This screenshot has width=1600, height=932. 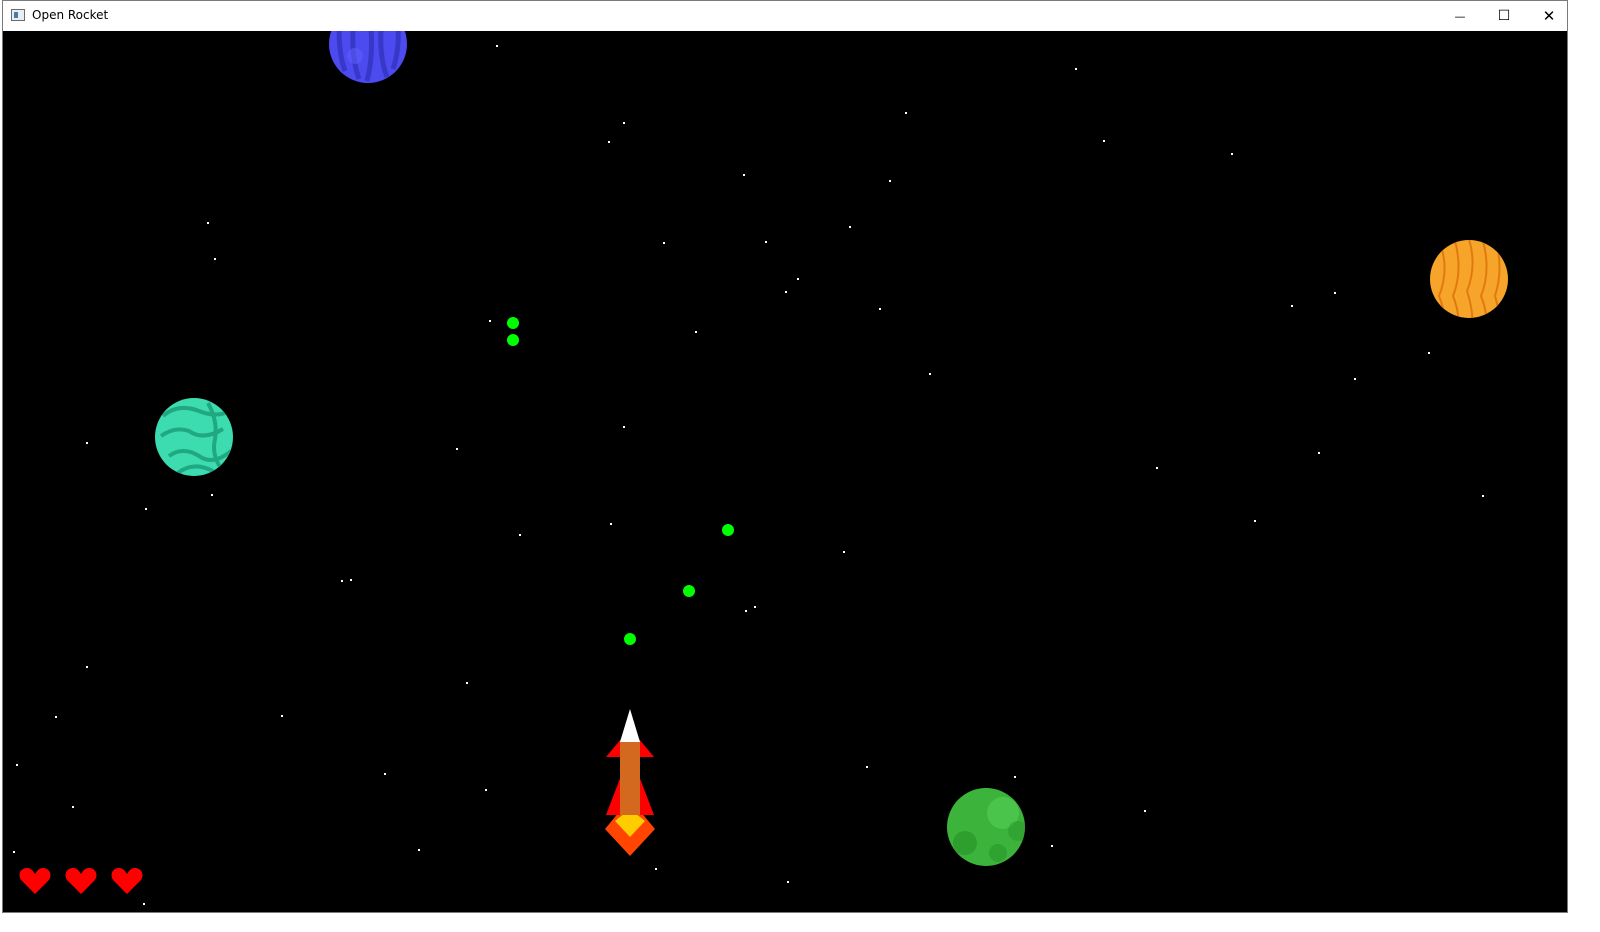 I want to click on planet-orange, so click(x=1469, y=279).